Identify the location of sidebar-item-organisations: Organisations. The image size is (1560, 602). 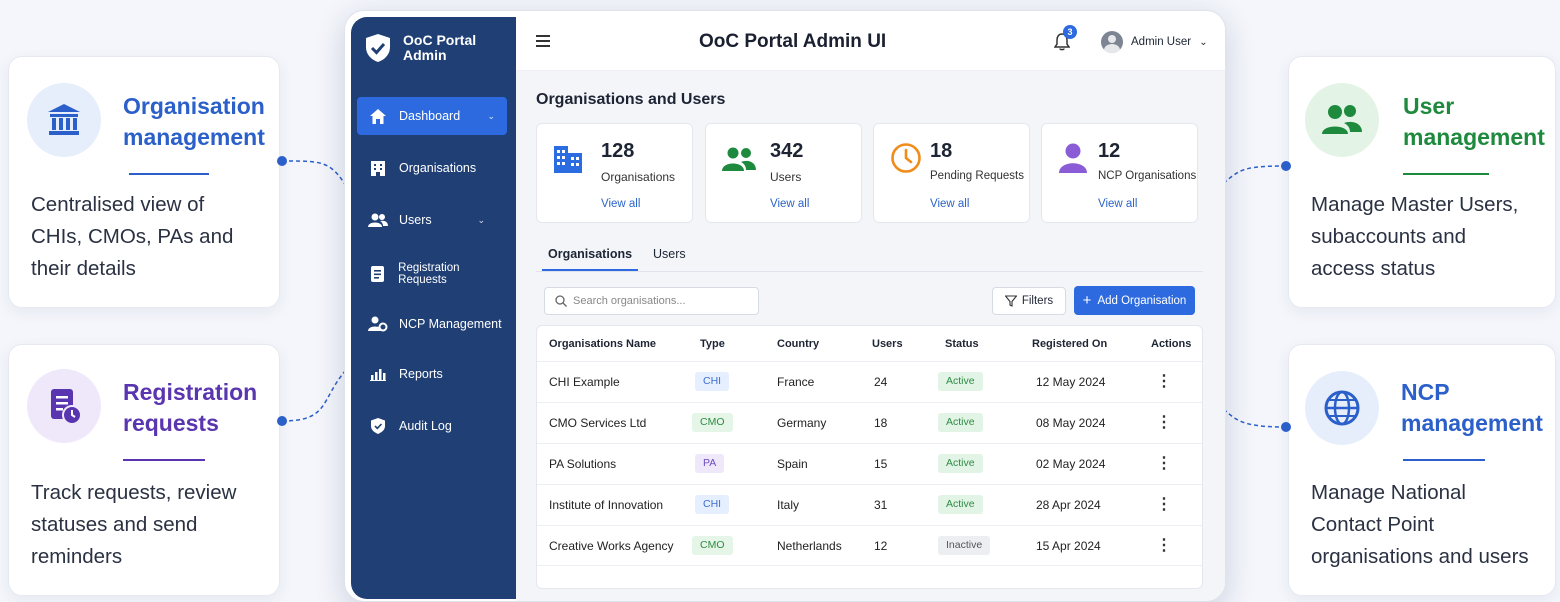
(432, 168).